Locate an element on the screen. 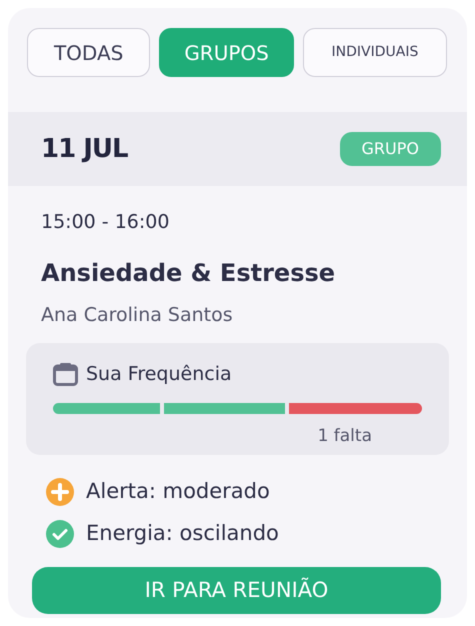 This screenshot has height=626, width=475. therapist-name: Ana Carolina Santos is located at coordinates (137, 315).